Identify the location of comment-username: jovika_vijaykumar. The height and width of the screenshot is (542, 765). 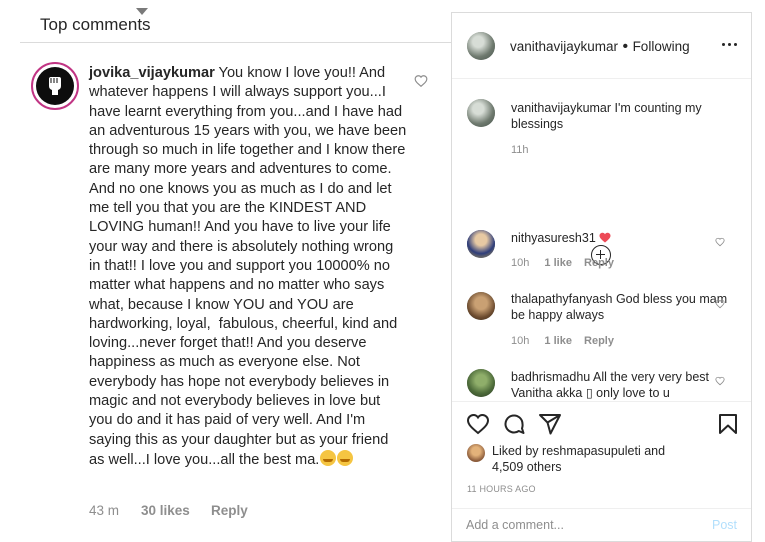
(152, 73).